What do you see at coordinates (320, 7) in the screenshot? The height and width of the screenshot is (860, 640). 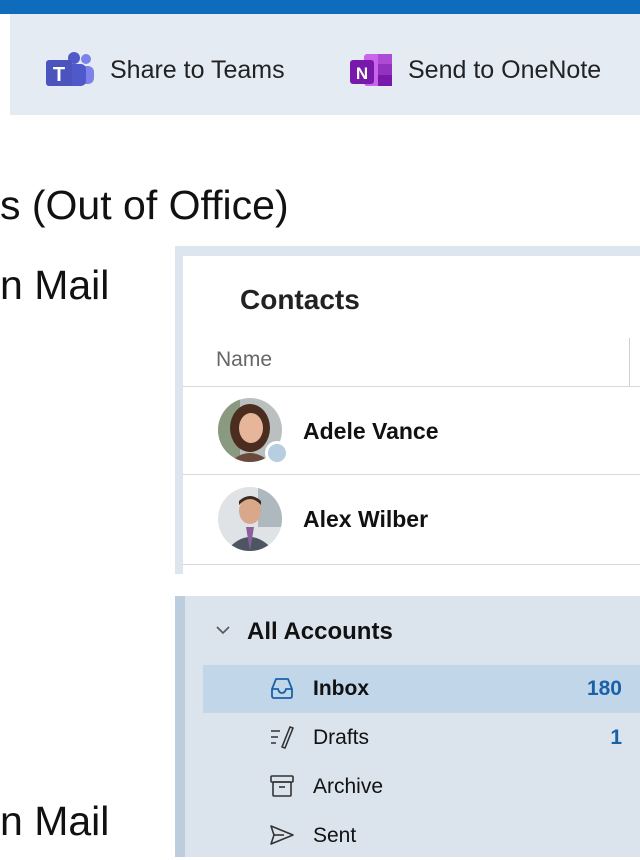 I see `top-accent-bar` at bounding box center [320, 7].